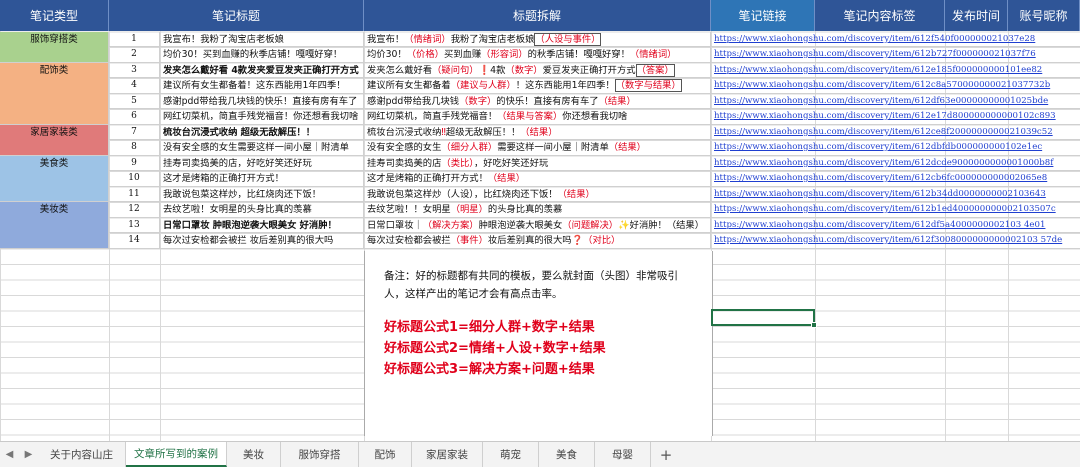  What do you see at coordinates (653, 54) in the screenshot?
I see `breakdown-segment: （情绪词）` at bounding box center [653, 54].